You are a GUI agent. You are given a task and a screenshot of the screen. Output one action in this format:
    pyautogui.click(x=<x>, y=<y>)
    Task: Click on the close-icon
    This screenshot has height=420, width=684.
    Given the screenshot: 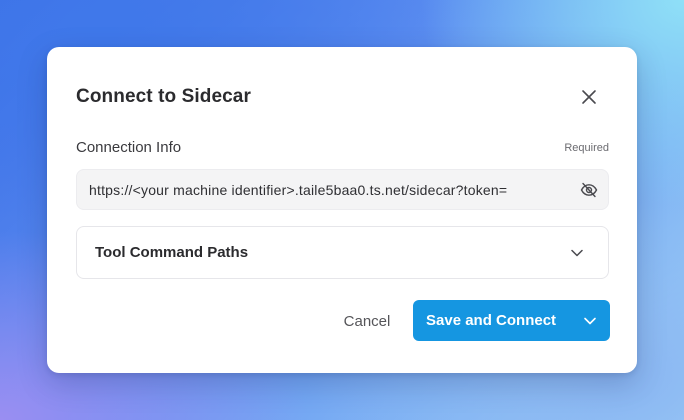 What is the action you would take?
    pyautogui.click(x=589, y=97)
    